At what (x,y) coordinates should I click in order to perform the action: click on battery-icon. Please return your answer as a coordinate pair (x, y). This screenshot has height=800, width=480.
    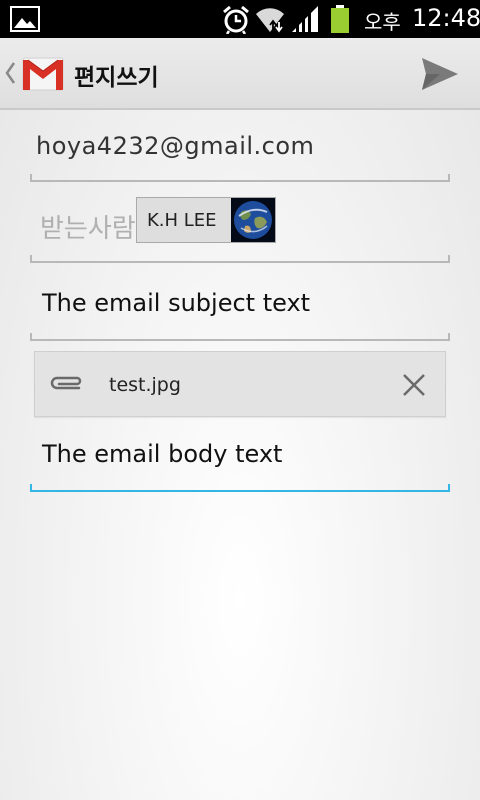
    Looking at the image, I should click on (340, 19).